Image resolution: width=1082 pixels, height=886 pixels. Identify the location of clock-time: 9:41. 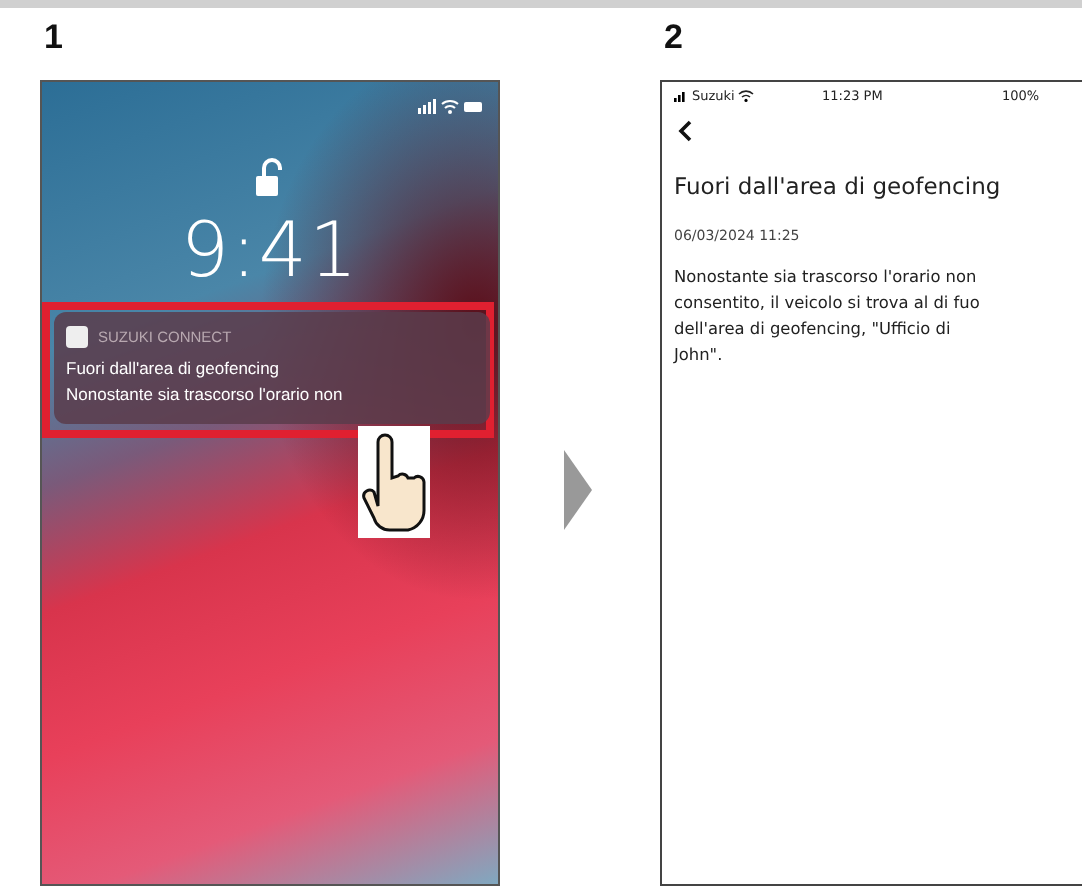
(270, 250).